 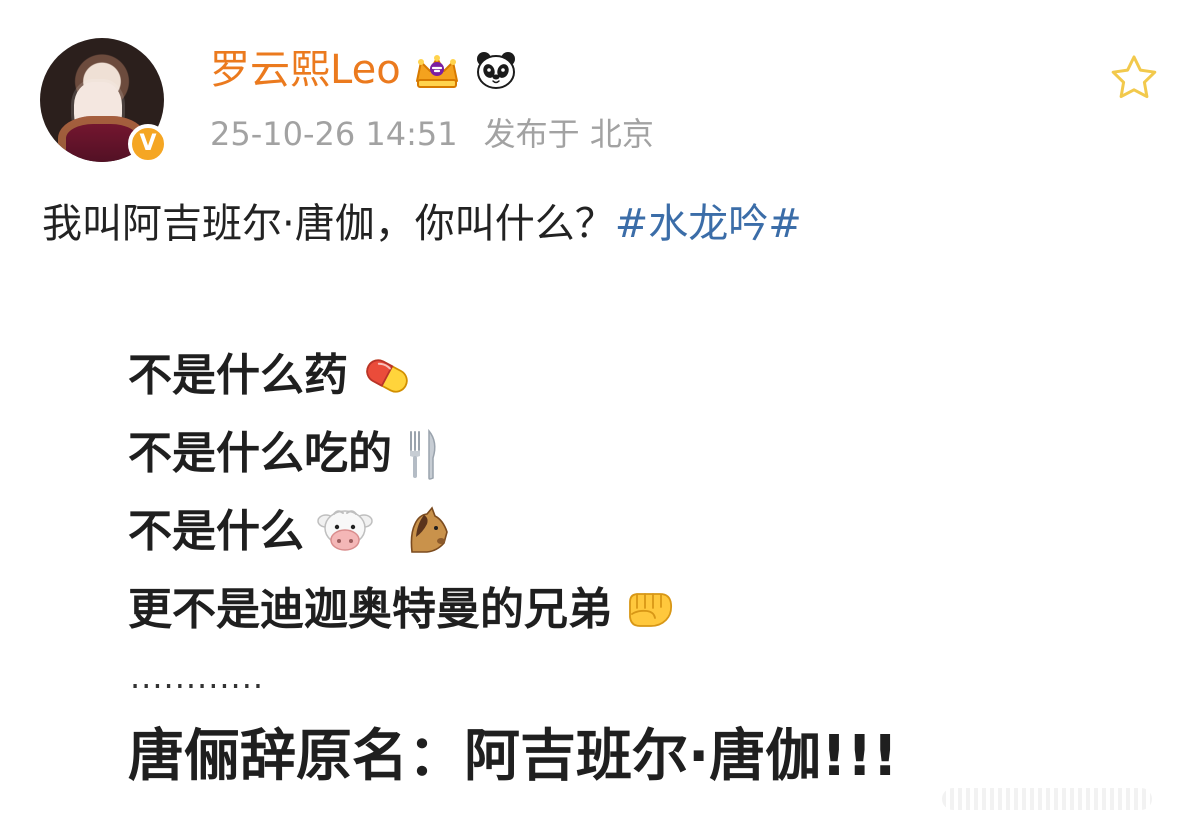 I want to click on post-header: V 罗云熙Leo 25-10-26 14:51 发布于 北京, so click(x=600, y=102).